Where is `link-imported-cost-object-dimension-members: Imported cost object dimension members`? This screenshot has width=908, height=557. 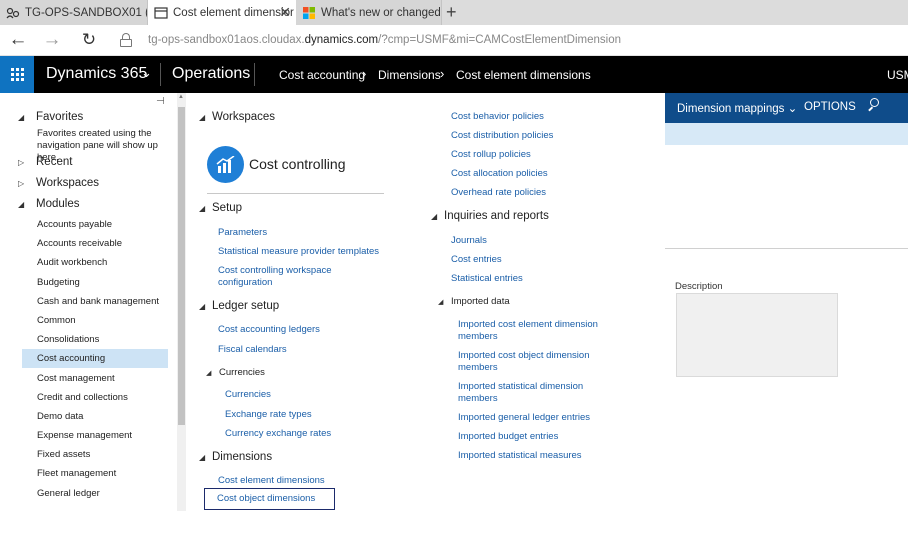 link-imported-cost-object-dimension-members: Imported cost object dimension members is located at coordinates (533, 362).